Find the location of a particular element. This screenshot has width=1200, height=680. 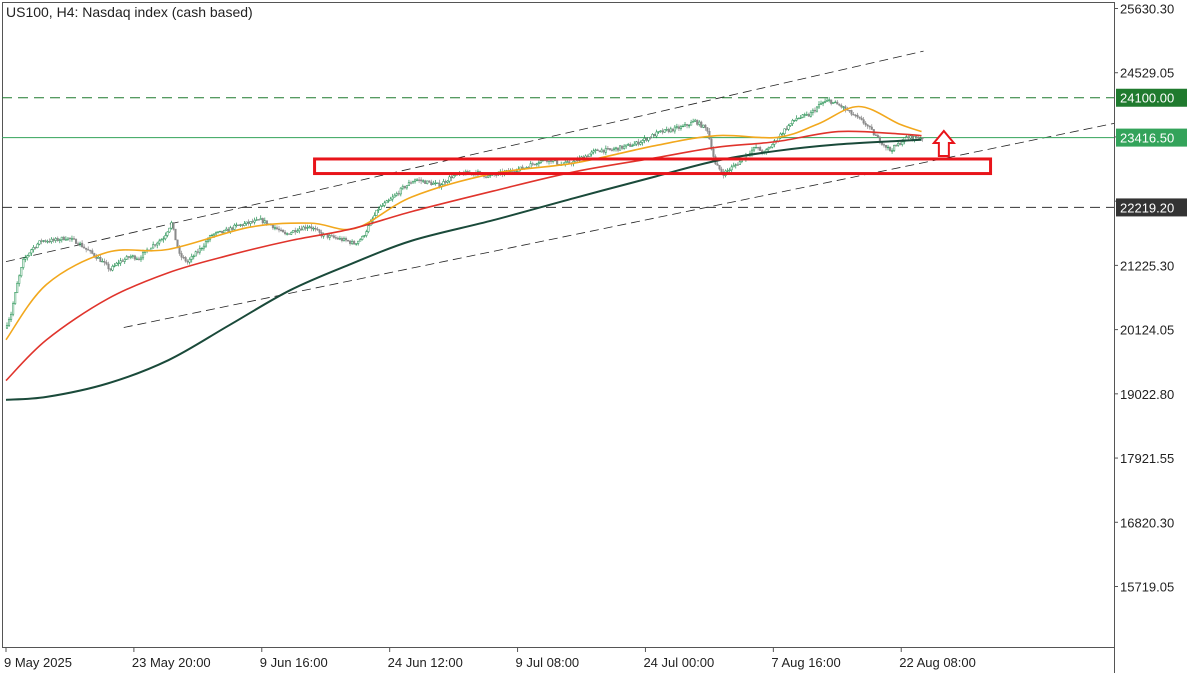

support-zone-rectangle is located at coordinates (653, 166).